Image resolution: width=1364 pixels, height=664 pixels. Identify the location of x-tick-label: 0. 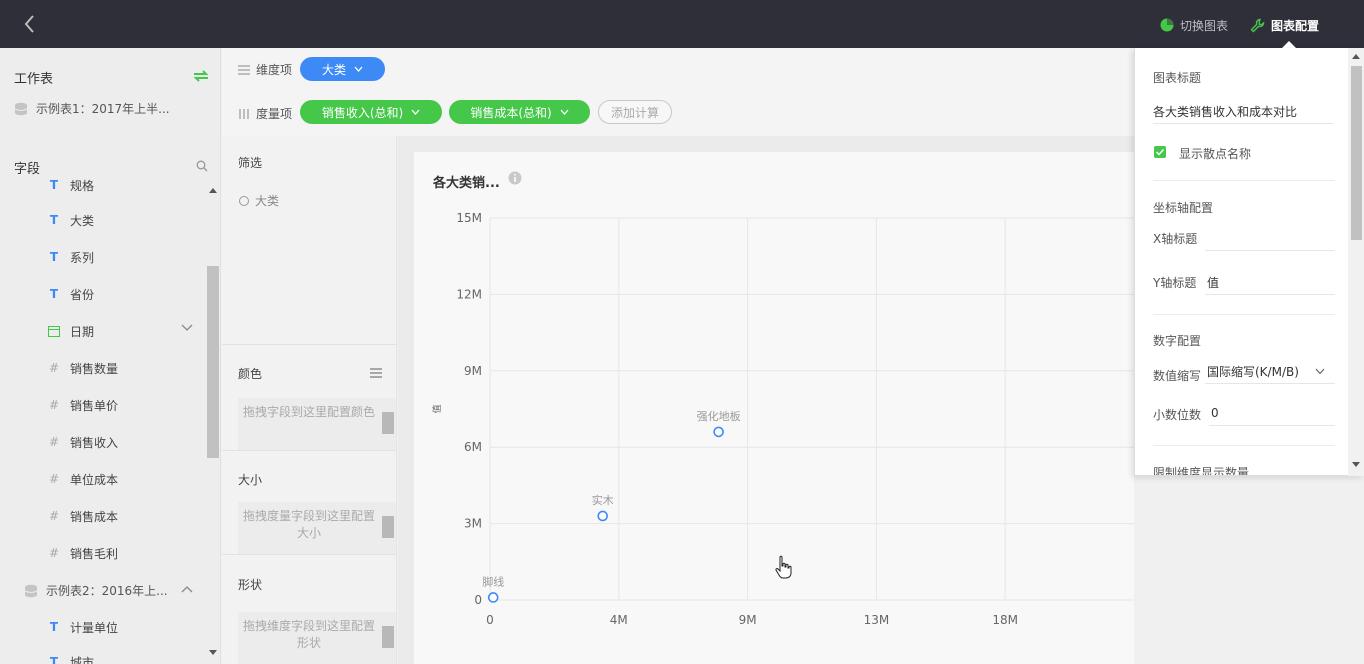
(490, 620).